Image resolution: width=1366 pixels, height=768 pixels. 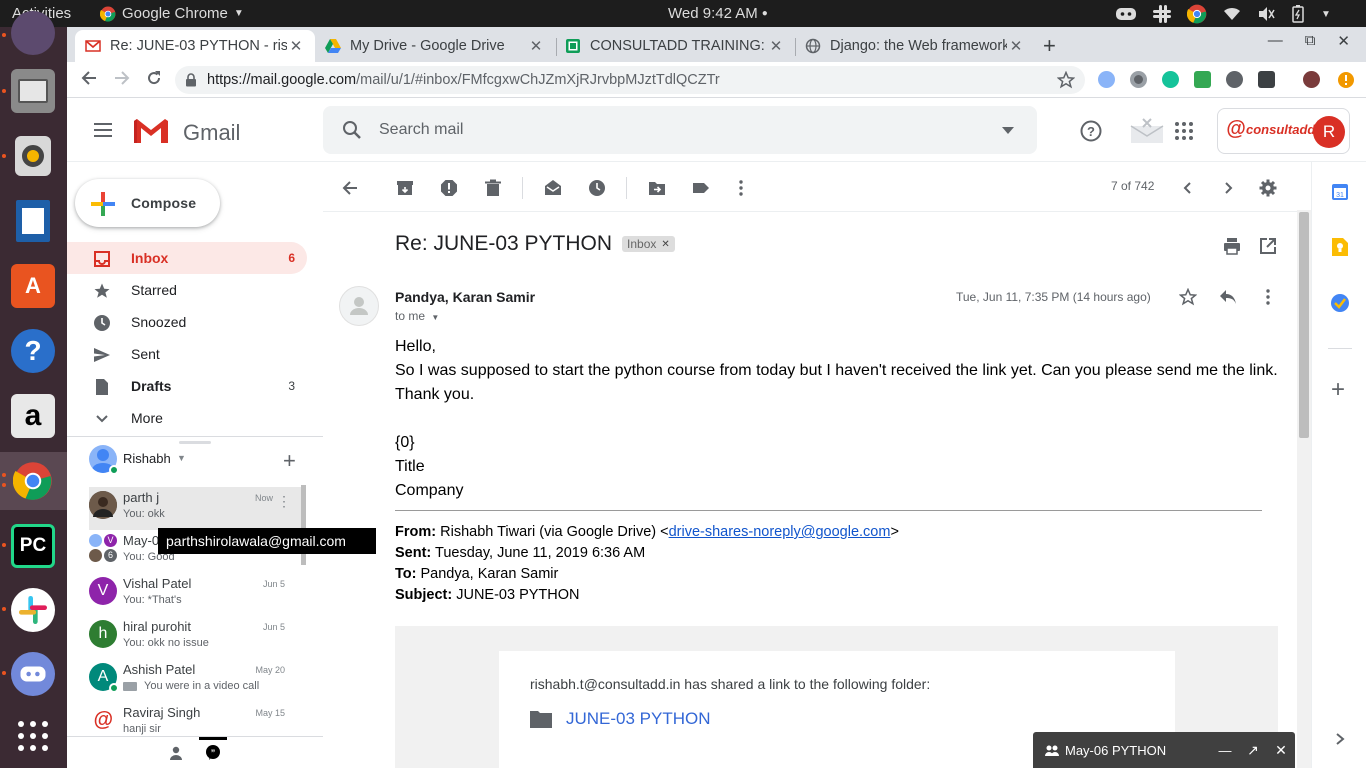 What do you see at coordinates (1310, 41) in the screenshot?
I see `maximize-icon: ⧉` at bounding box center [1310, 41].